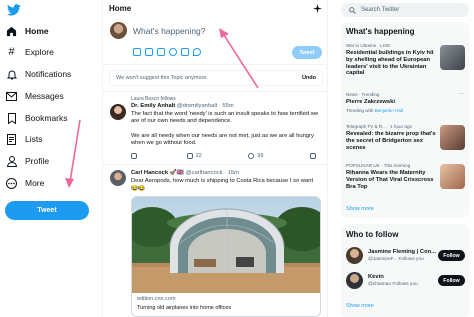  Describe the element at coordinates (138, 189) in the screenshot. I see `tweet-emoji: 😂😂` at that location.